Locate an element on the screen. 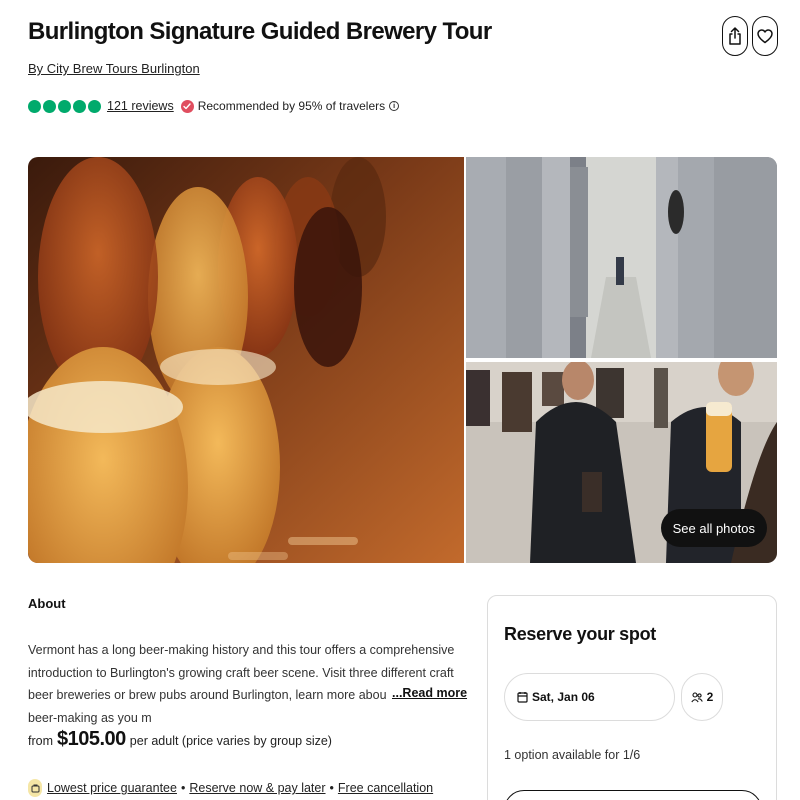 This screenshot has width=800, height=800. lowest-price-guarantee-link: Lowest price guarantee is located at coordinates (112, 788).